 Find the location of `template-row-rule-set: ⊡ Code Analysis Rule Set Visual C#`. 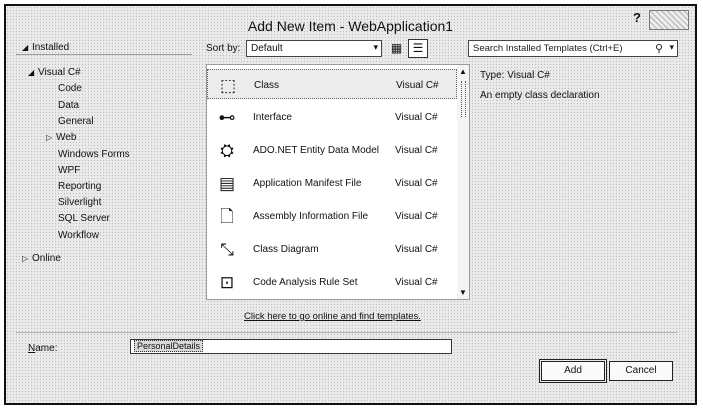

template-row-rule-set: ⊡ Code Analysis Rule Set Visual C# is located at coordinates (332, 282).